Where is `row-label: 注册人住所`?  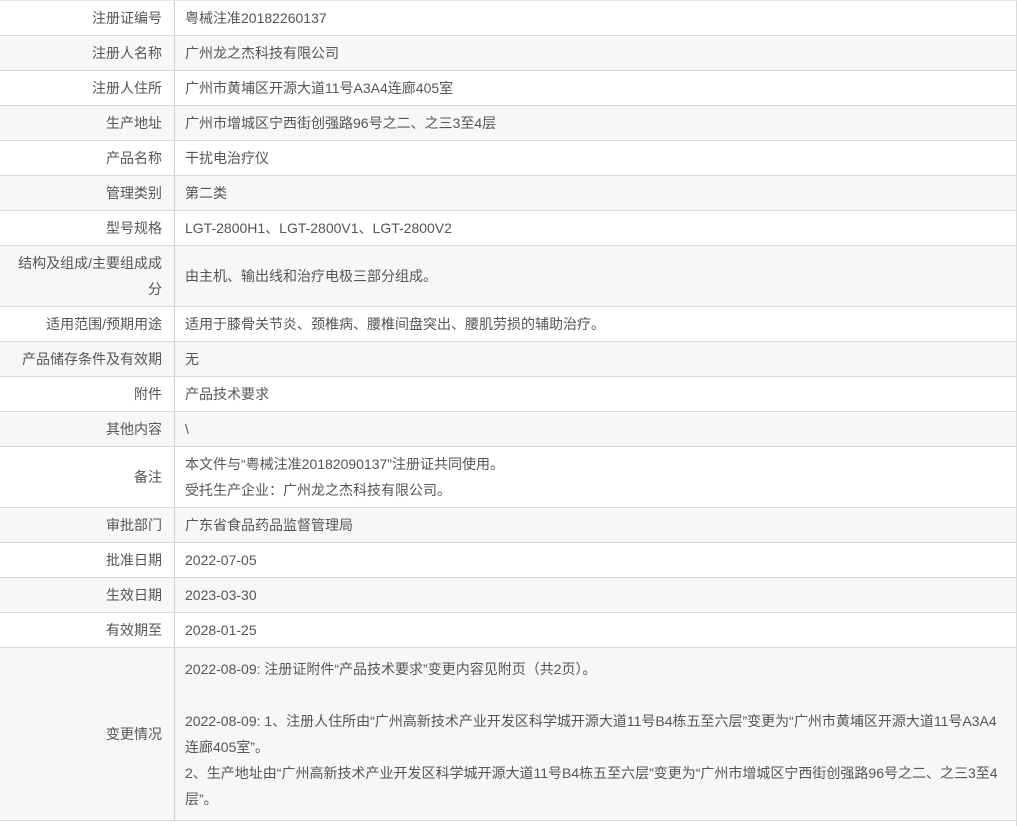 row-label: 注册人住所 is located at coordinates (87, 88).